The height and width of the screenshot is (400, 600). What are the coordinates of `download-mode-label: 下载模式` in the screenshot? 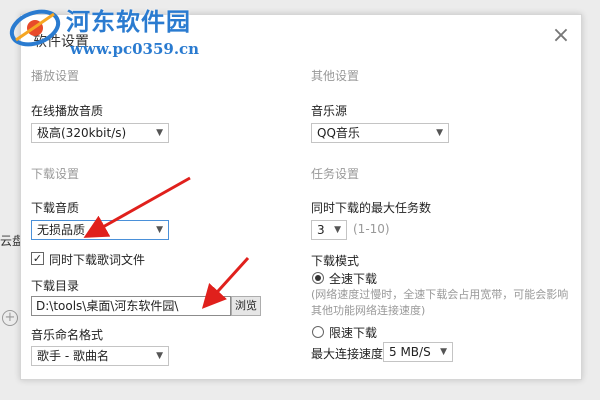 It's located at (335, 261).